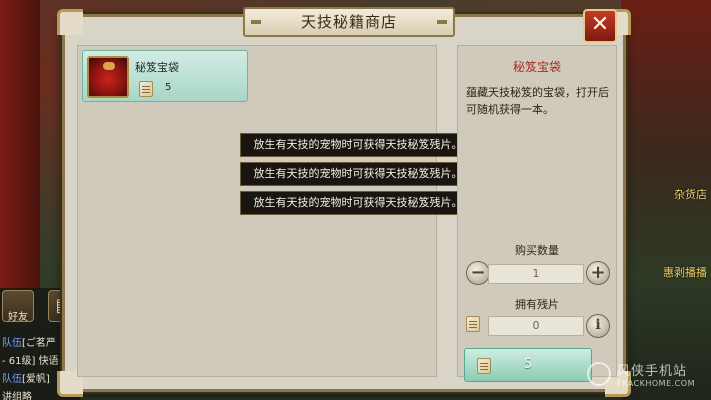 The height and width of the screenshot is (400, 711). I want to click on friend-button: 好友, so click(18, 306).